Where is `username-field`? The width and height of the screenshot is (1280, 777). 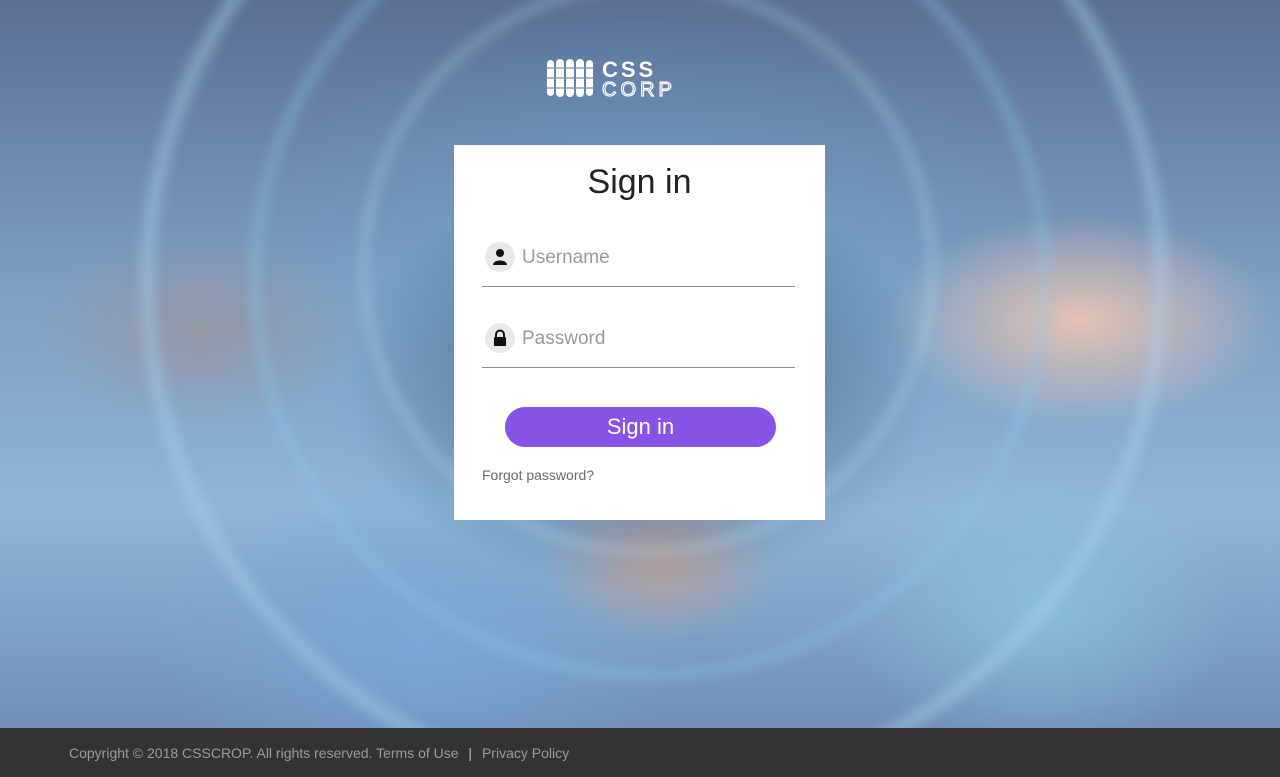 username-field is located at coordinates (638, 264).